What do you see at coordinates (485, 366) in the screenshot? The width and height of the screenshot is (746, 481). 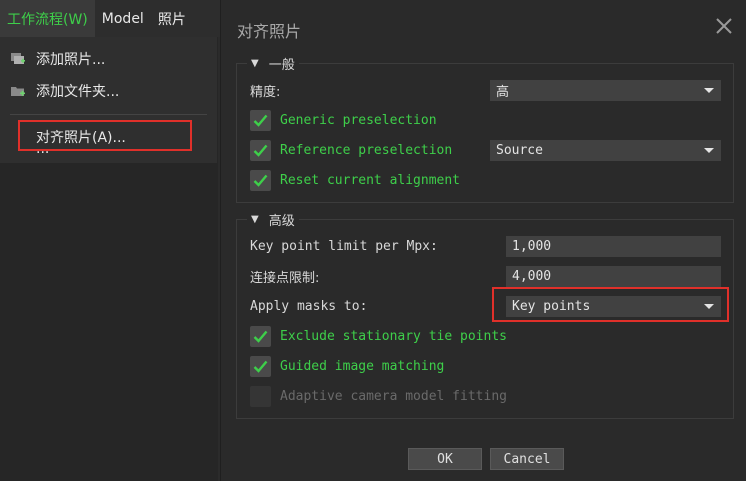 I see `guided-matching-row: Guided image matching` at bounding box center [485, 366].